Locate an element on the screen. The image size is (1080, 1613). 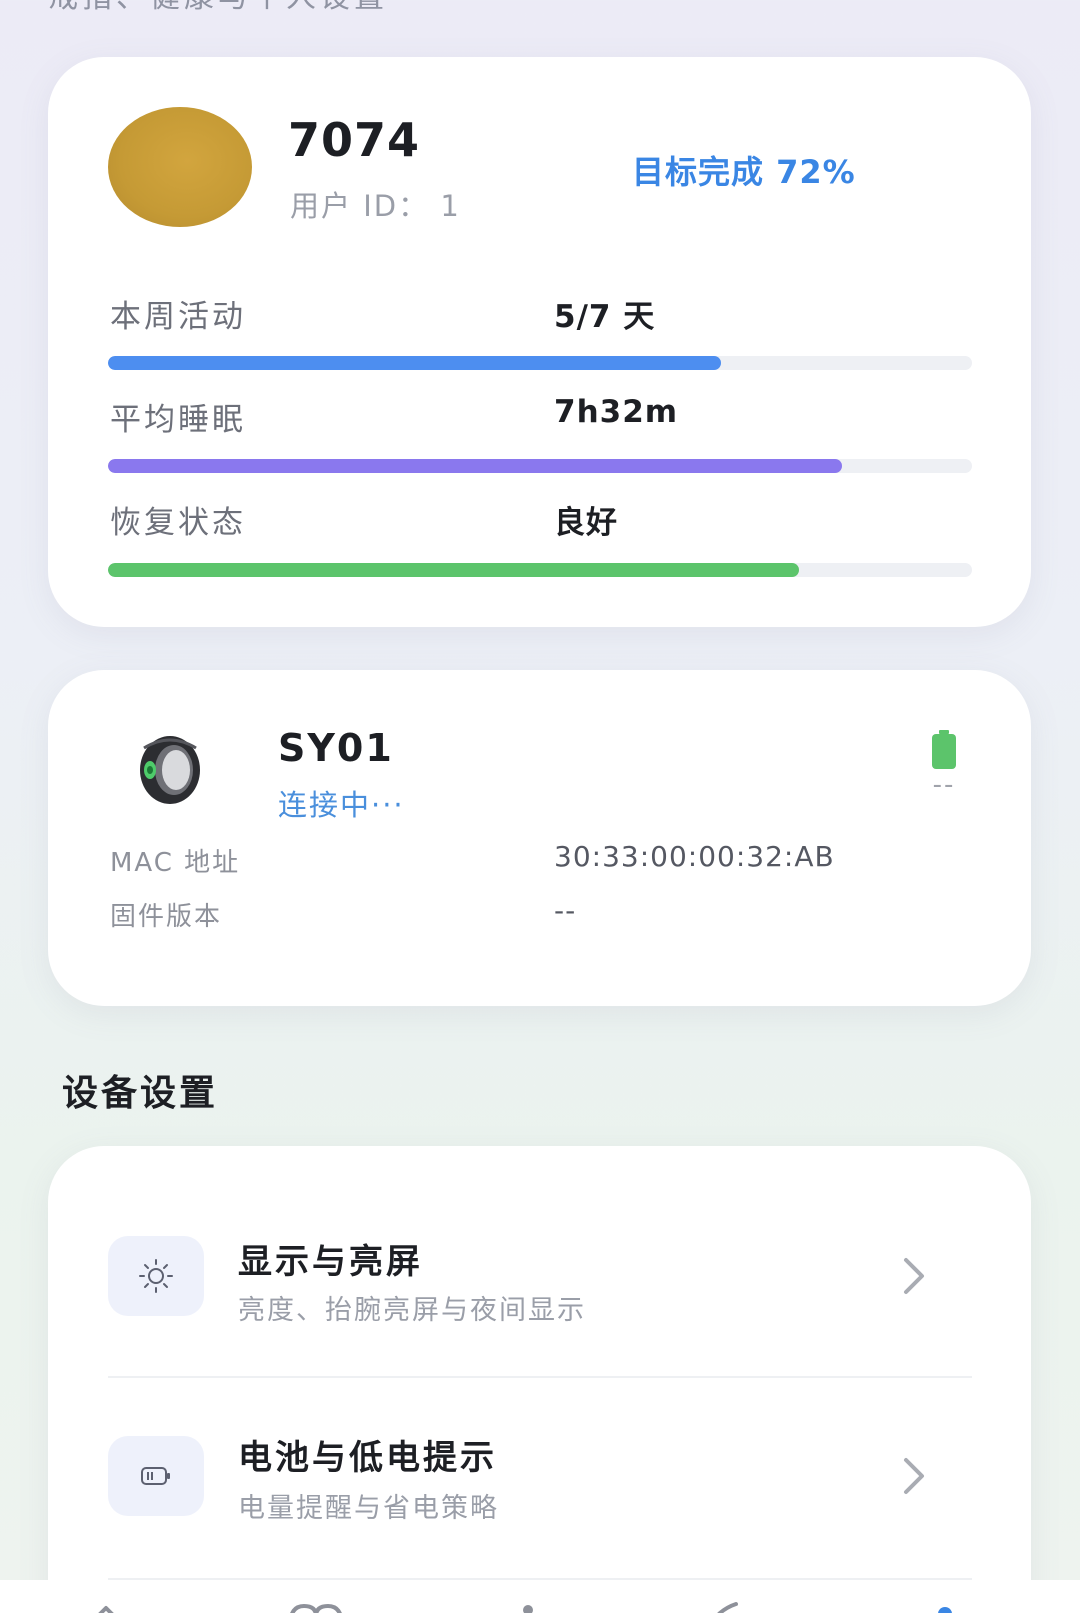
avatar is located at coordinates (180, 167).